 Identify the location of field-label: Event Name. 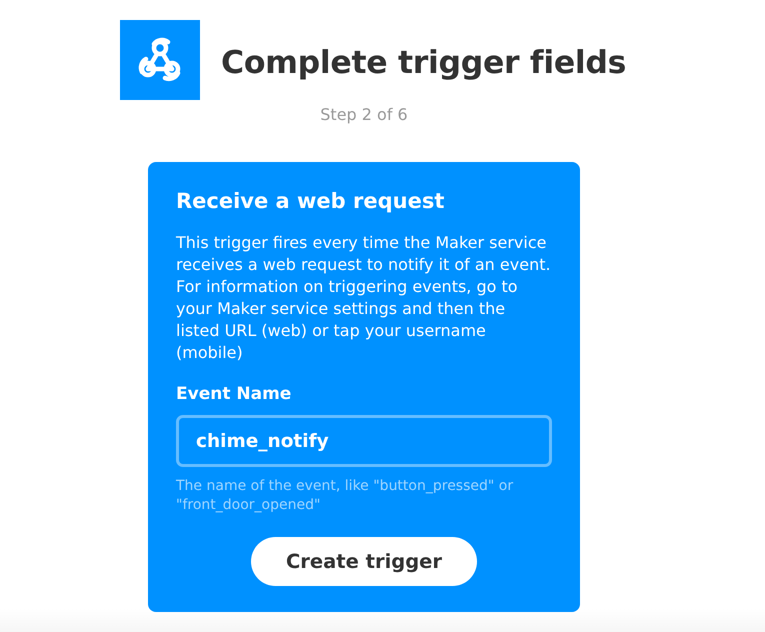
(234, 394).